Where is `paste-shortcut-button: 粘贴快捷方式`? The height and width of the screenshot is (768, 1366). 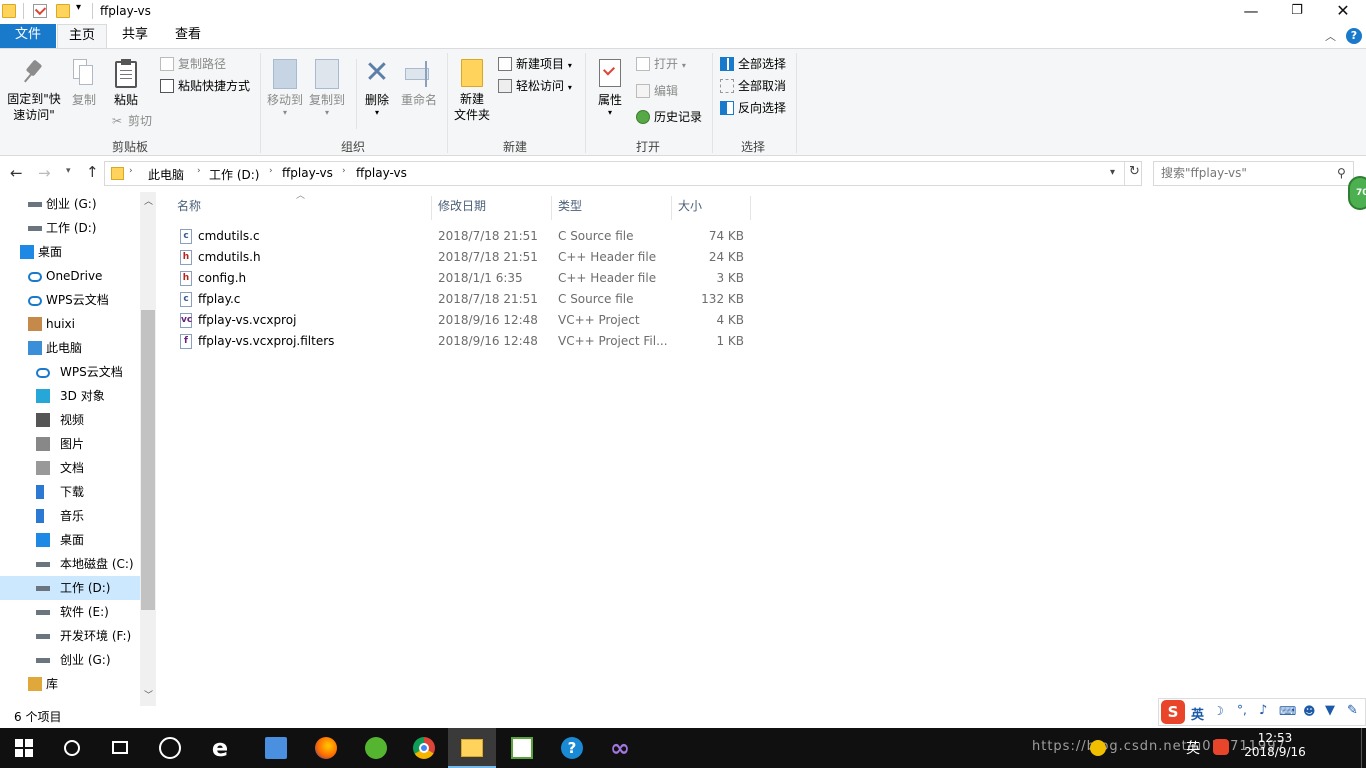
paste-shortcut-button: 粘贴快捷方式 is located at coordinates (204, 86).